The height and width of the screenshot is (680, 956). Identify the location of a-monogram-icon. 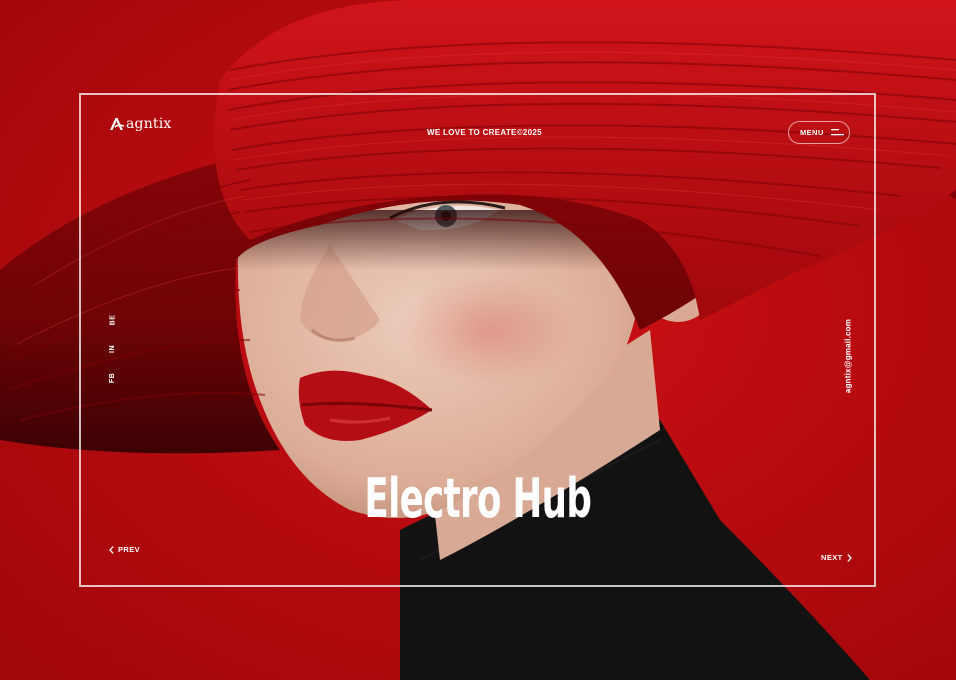
(117, 124).